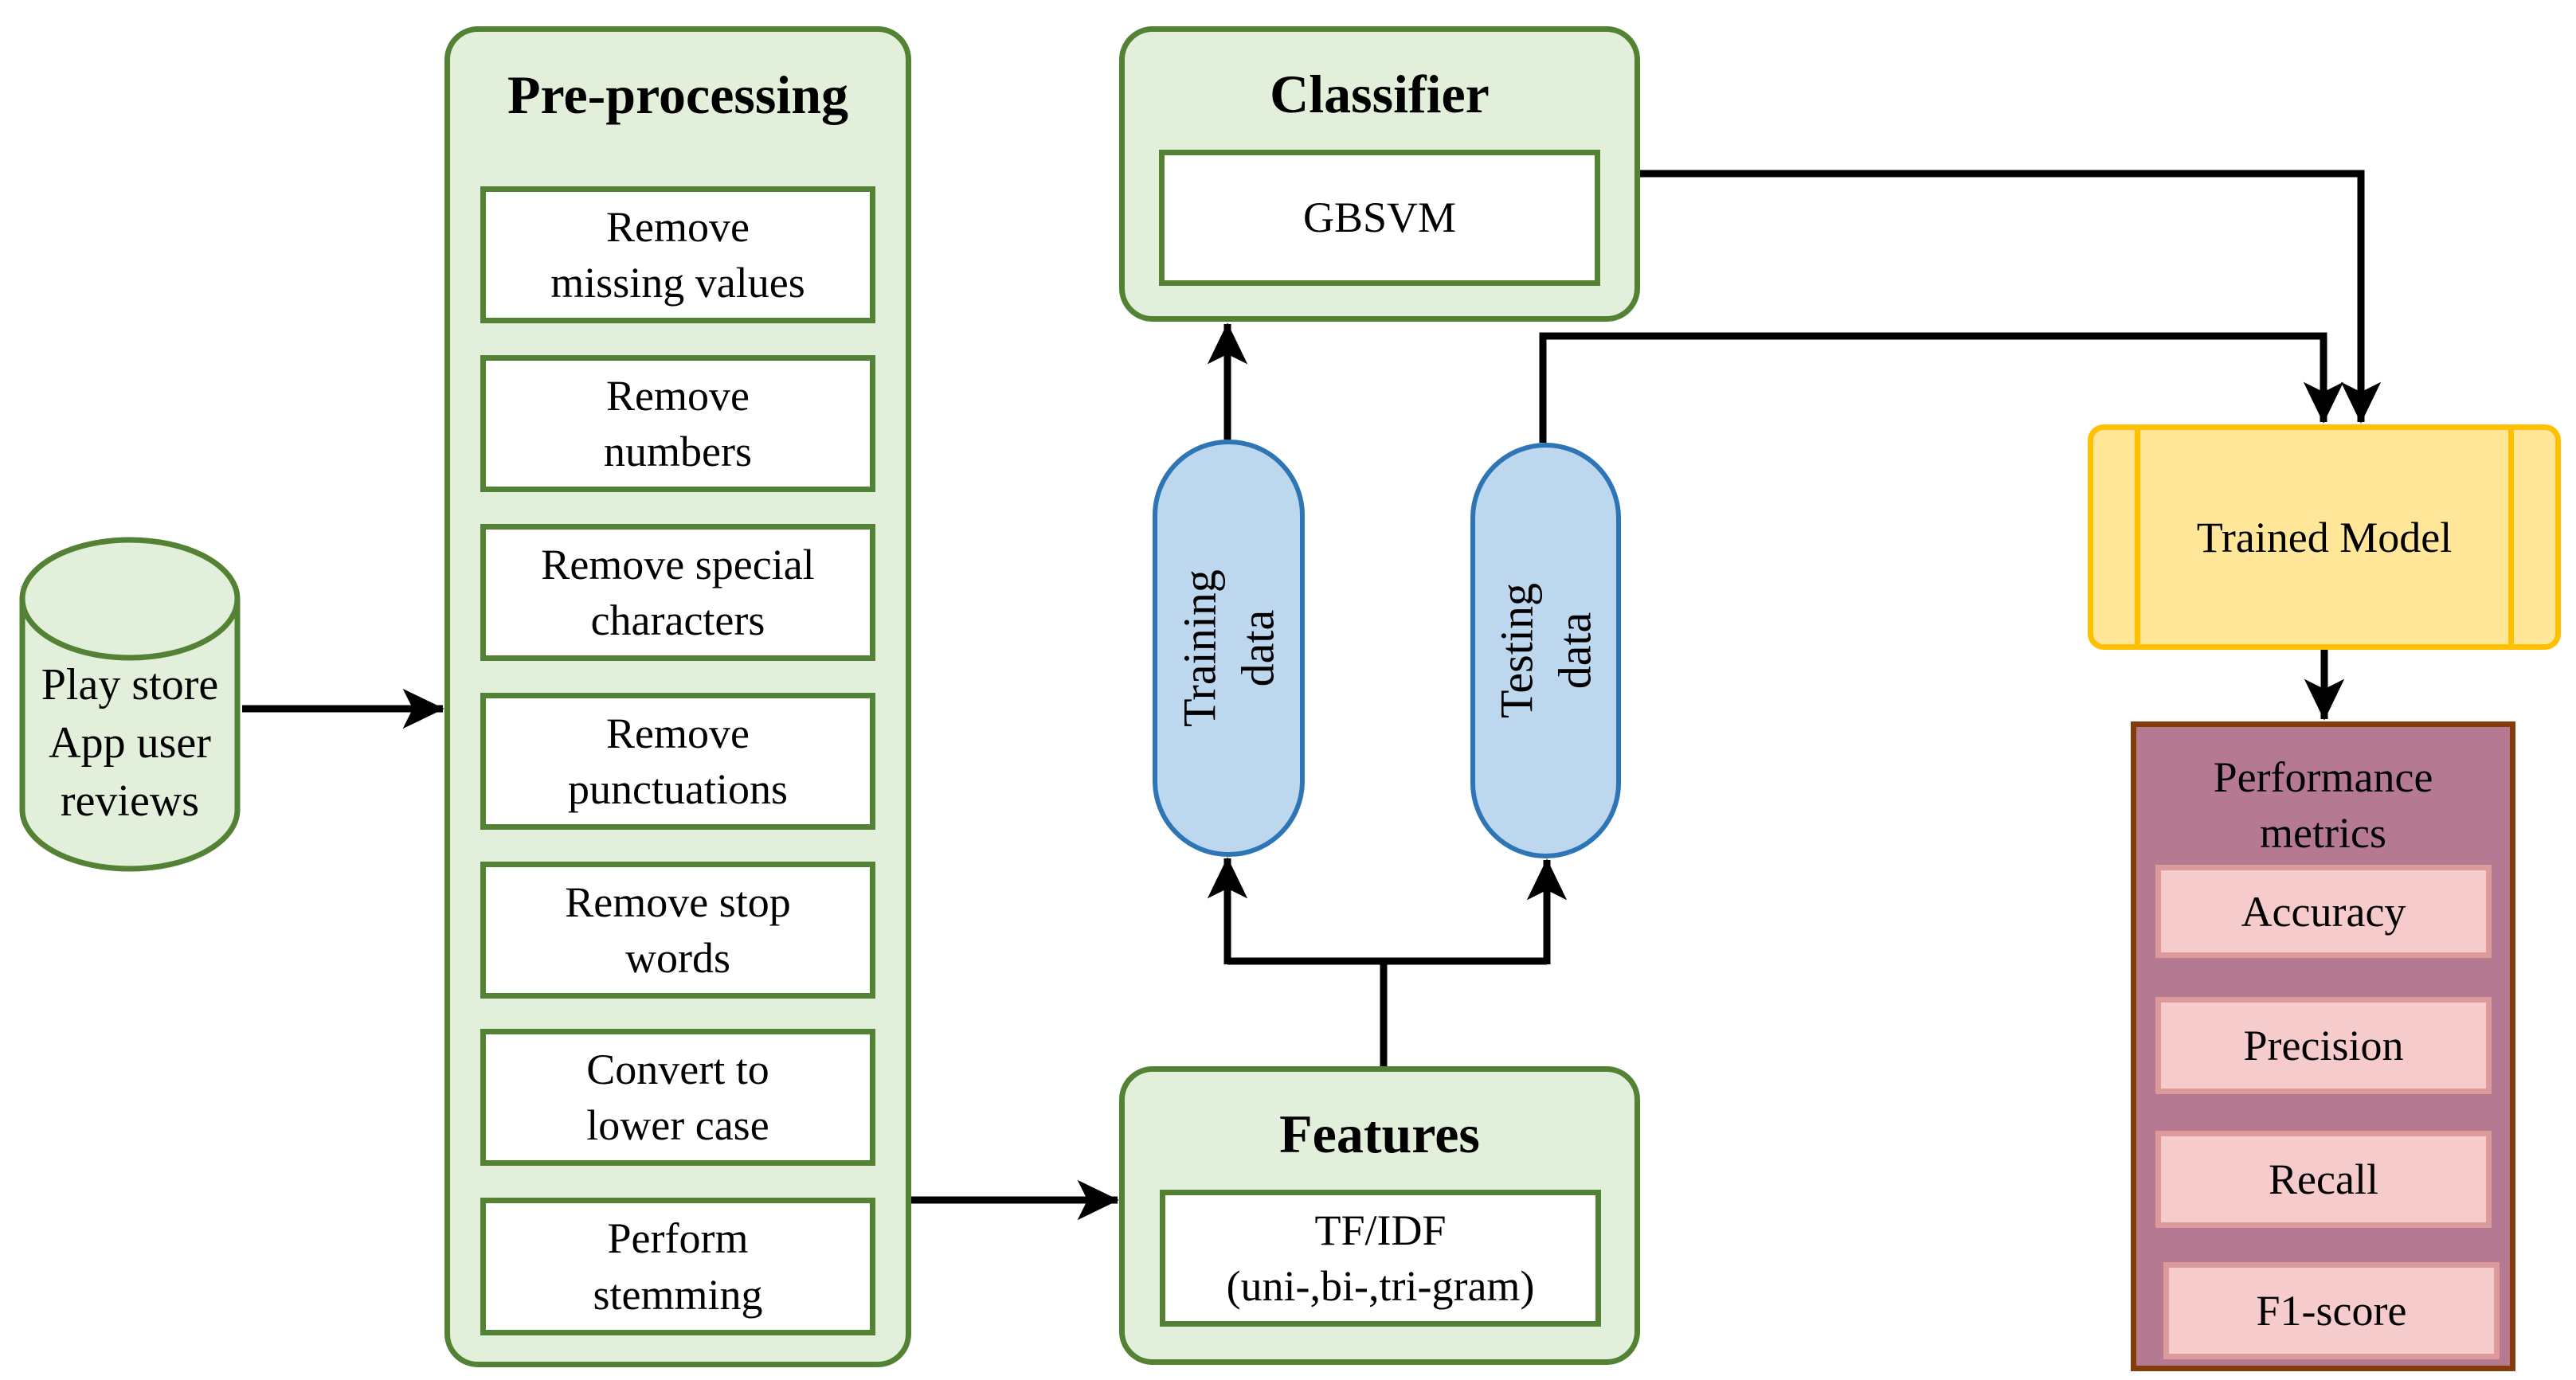 The height and width of the screenshot is (1380, 2576). Describe the element at coordinates (1941, 387) in the screenshot. I see `arrow-testing-to-trained-model` at that location.